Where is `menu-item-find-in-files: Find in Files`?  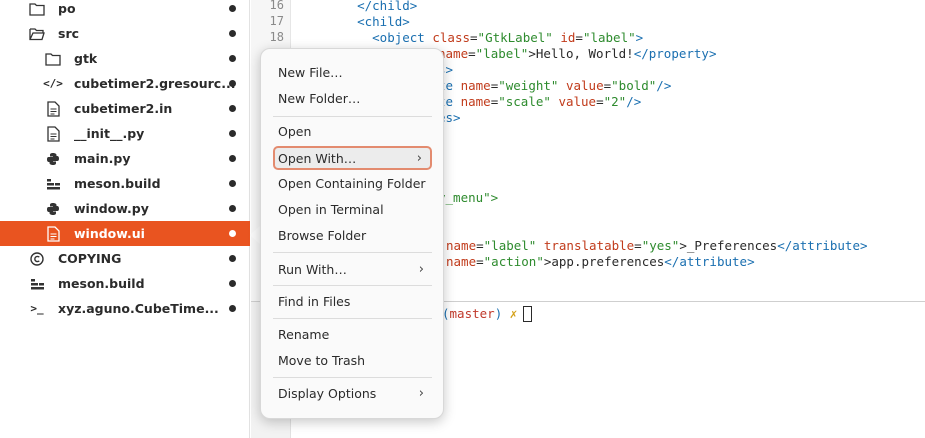 menu-item-find-in-files: Find in Files is located at coordinates (352, 301).